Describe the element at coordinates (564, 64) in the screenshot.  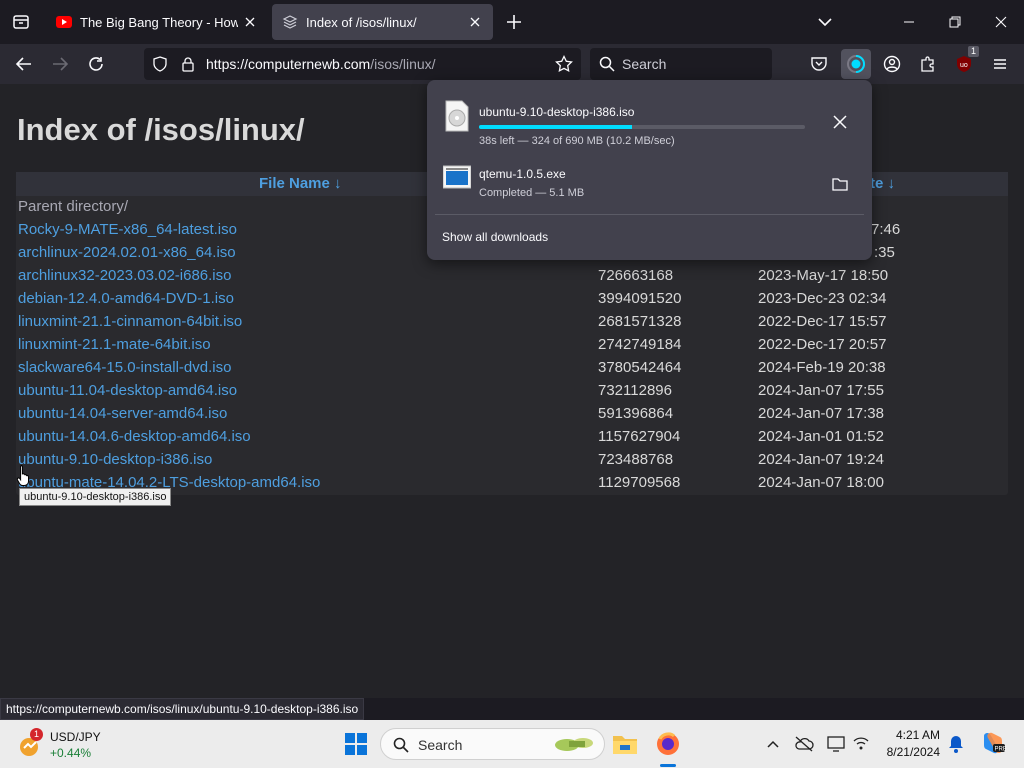
I see `bookmark-star-icon` at that location.